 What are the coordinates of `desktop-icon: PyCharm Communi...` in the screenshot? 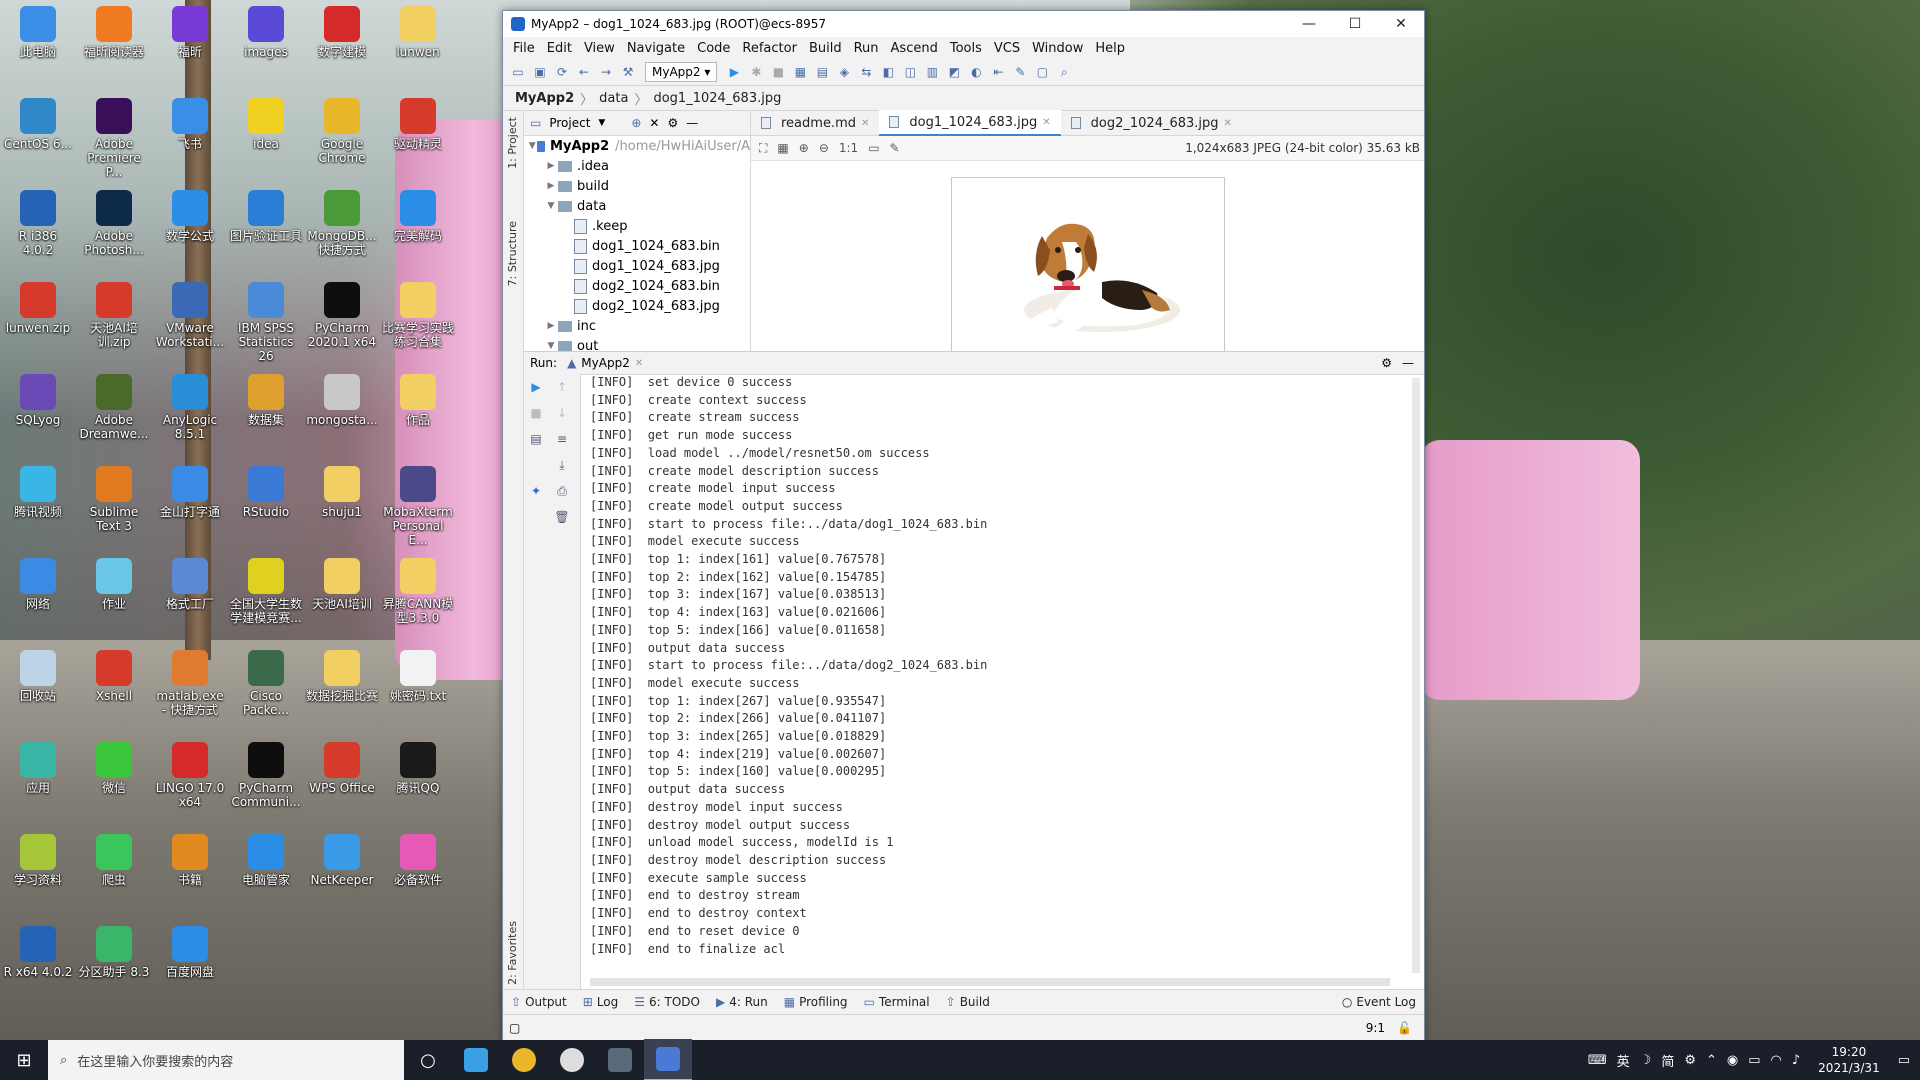 It's located at (266, 773).